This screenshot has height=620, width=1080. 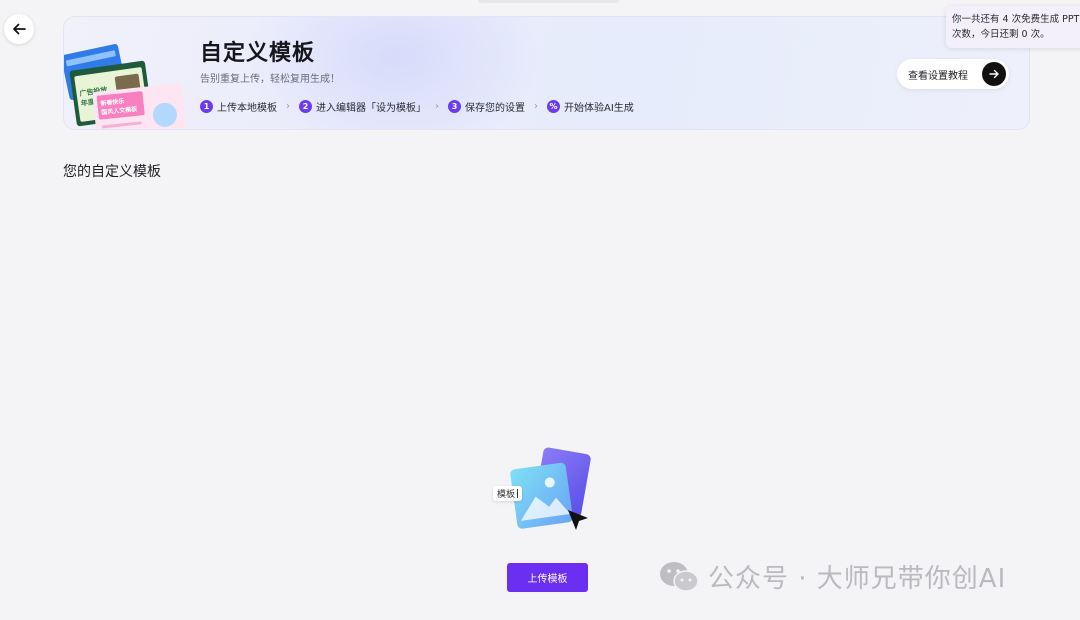 I want to click on quota-line-2: 次数，今日还剩 0 次。, so click(x=1001, y=34).